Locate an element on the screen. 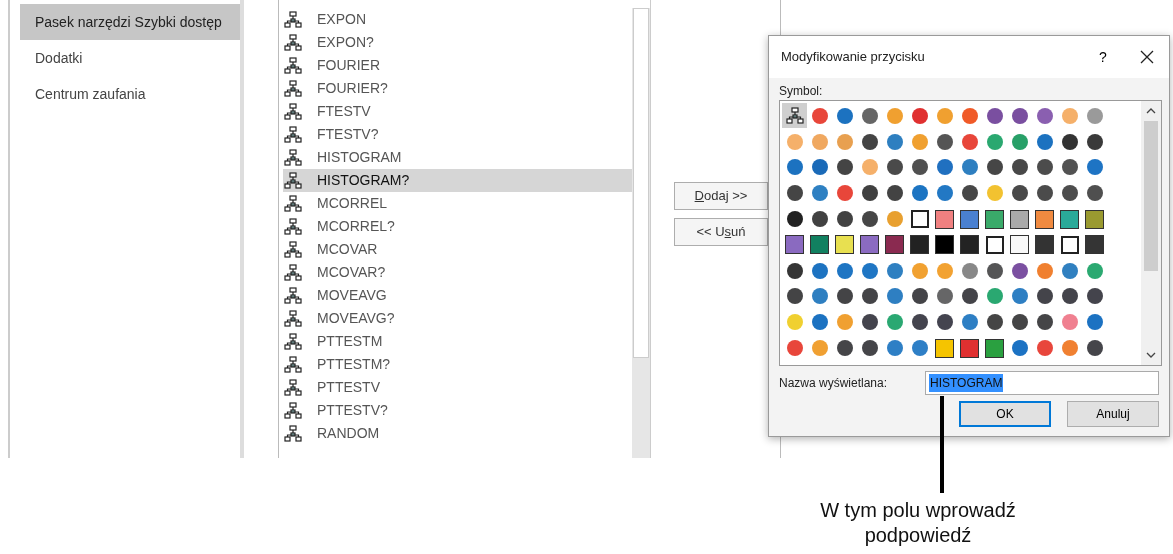 This screenshot has height=554, width=1173. command-item: PTTESTV? is located at coordinates (457, 410).